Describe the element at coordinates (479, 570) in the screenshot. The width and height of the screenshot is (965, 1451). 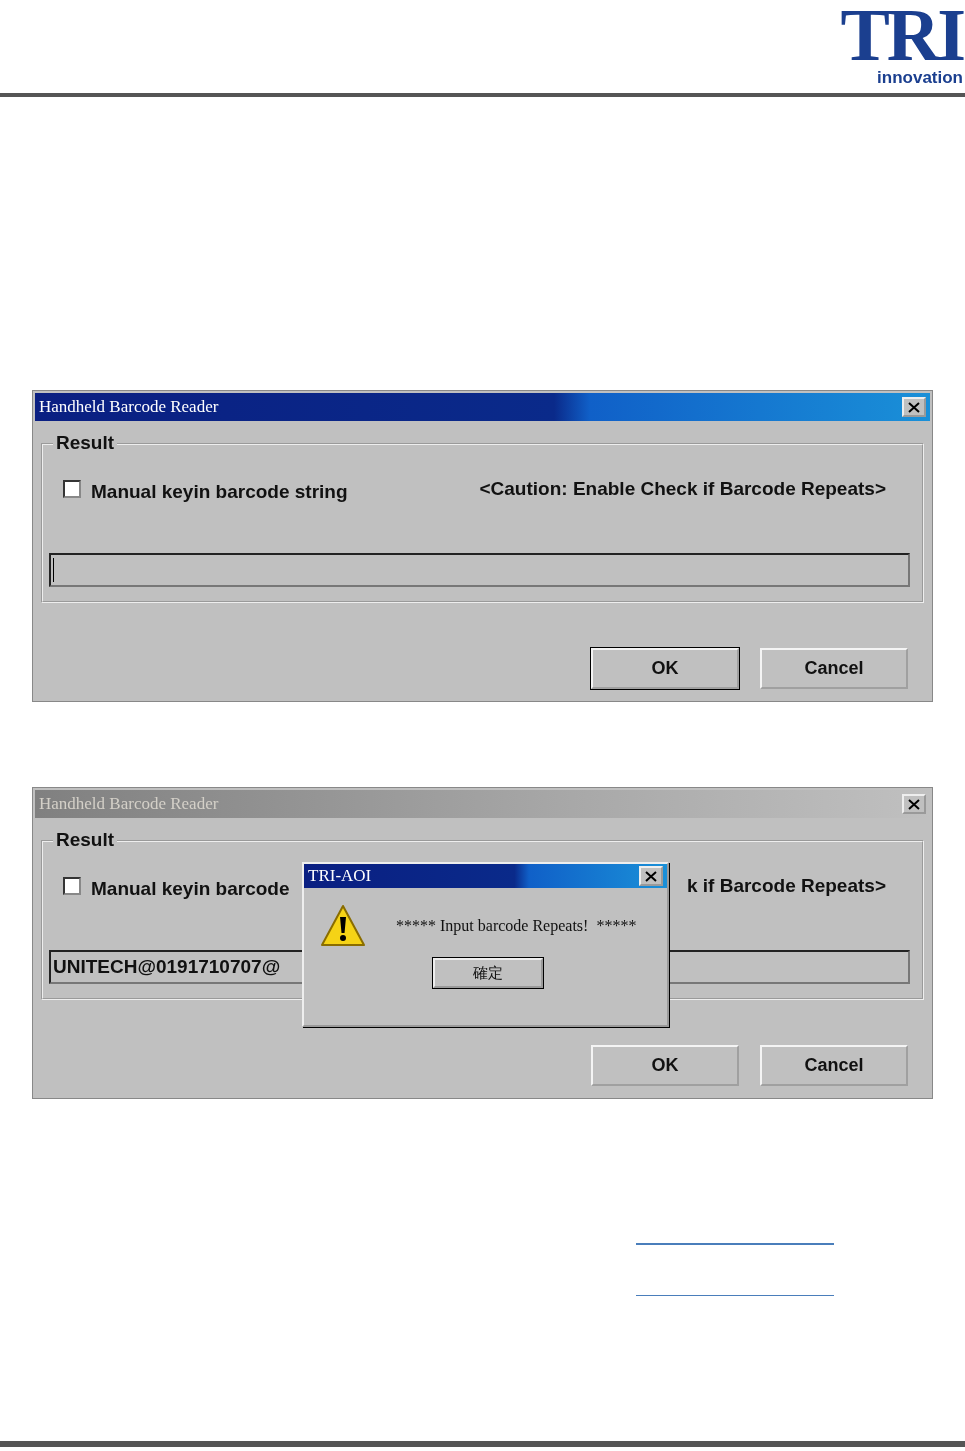
I see `barcode-input-field` at that location.